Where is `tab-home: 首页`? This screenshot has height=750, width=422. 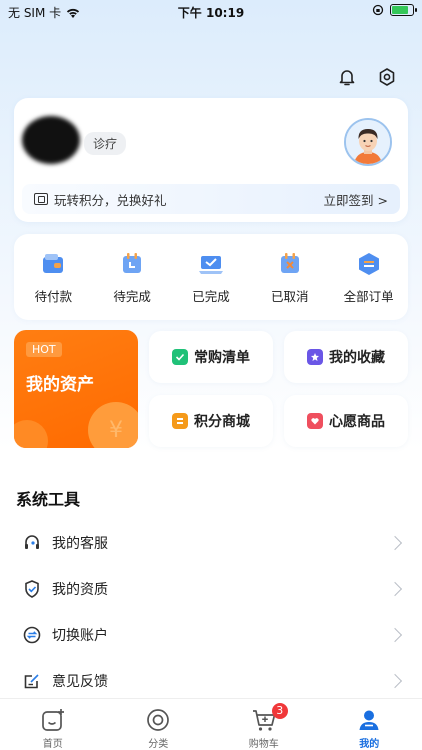 tab-home: 首页 is located at coordinates (53, 728).